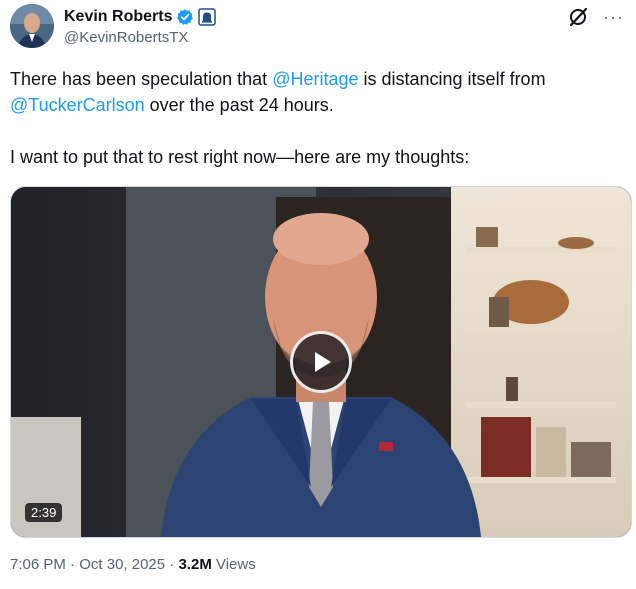 Image resolution: width=636 pixels, height=589 pixels. Describe the element at coordinates (207, 17) in the screenshot. I see `heritage-bell-icon` at that location.